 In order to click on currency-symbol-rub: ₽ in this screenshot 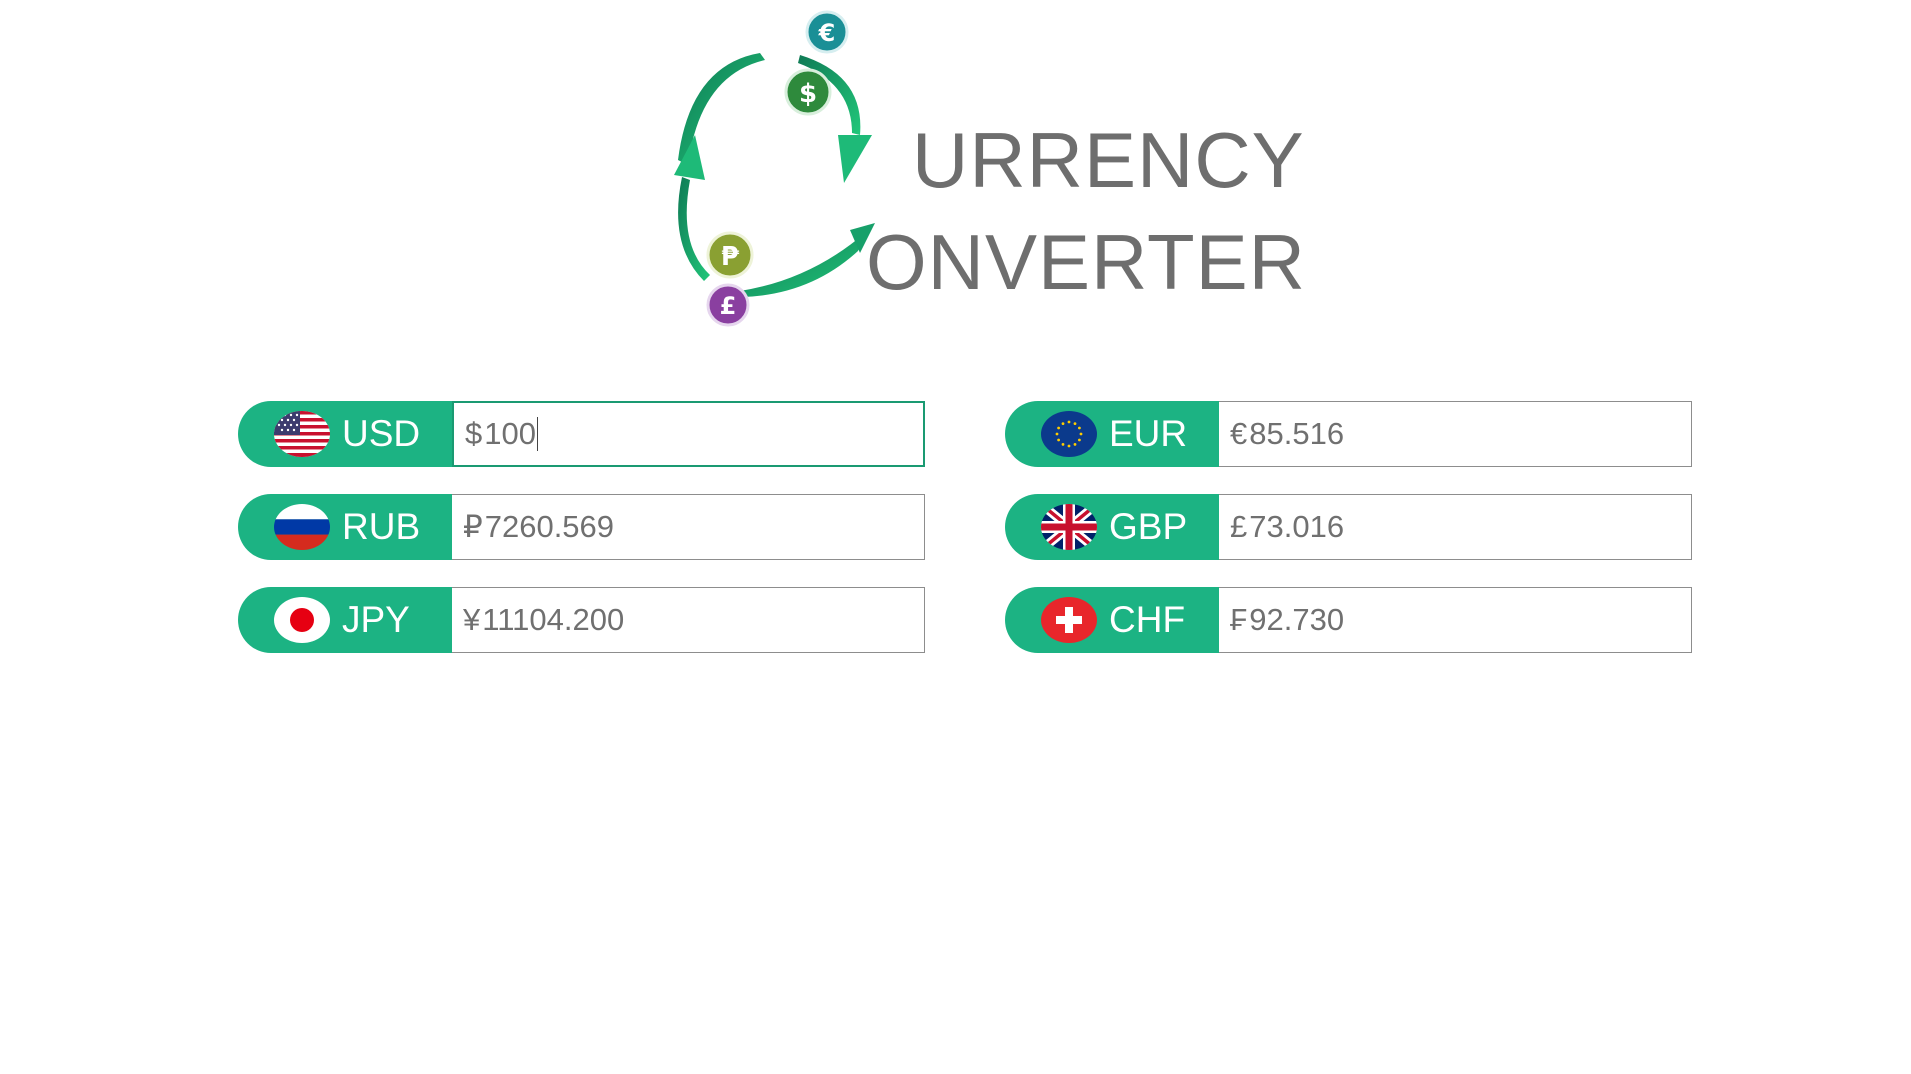, I will do `click(473, 526)`.